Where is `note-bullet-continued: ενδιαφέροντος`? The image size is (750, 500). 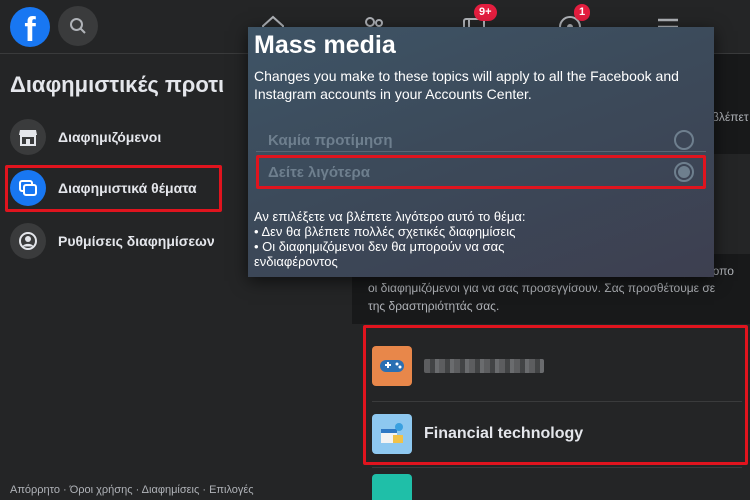 note-bullet-continued: ενδιαφέροντος is located at coordinates (296, 261).